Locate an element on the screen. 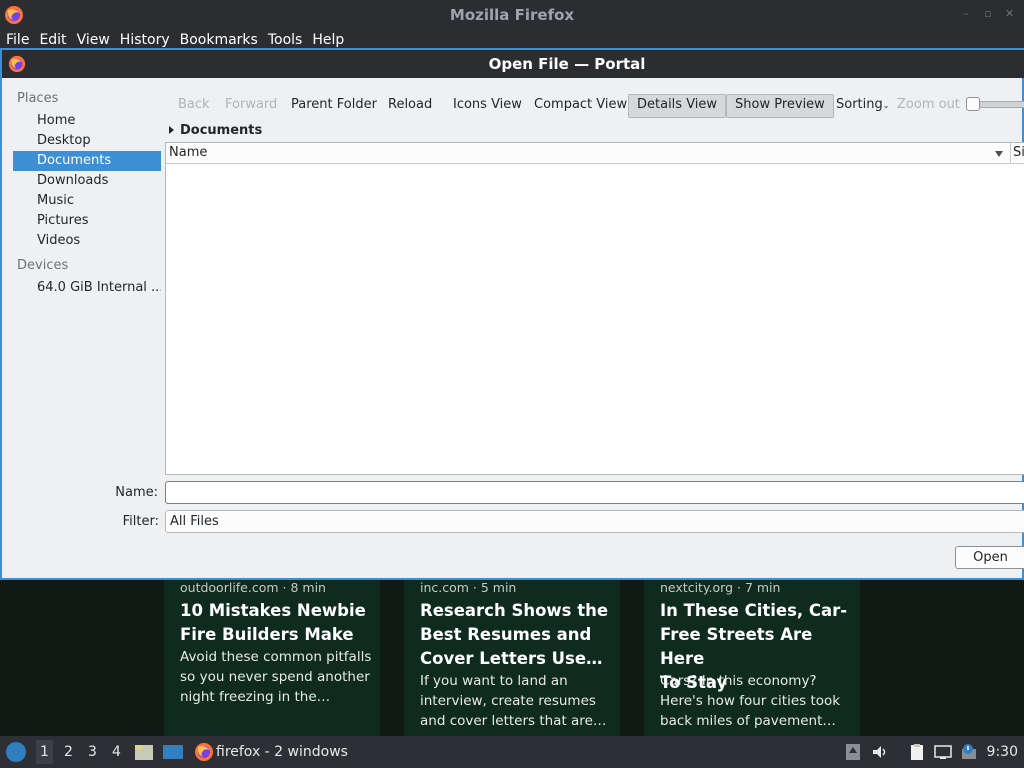 Image resolution: width=1024 pixels, height=768 pixels. sidebar-item-videos: Videos is located at coordinates (87, 241).